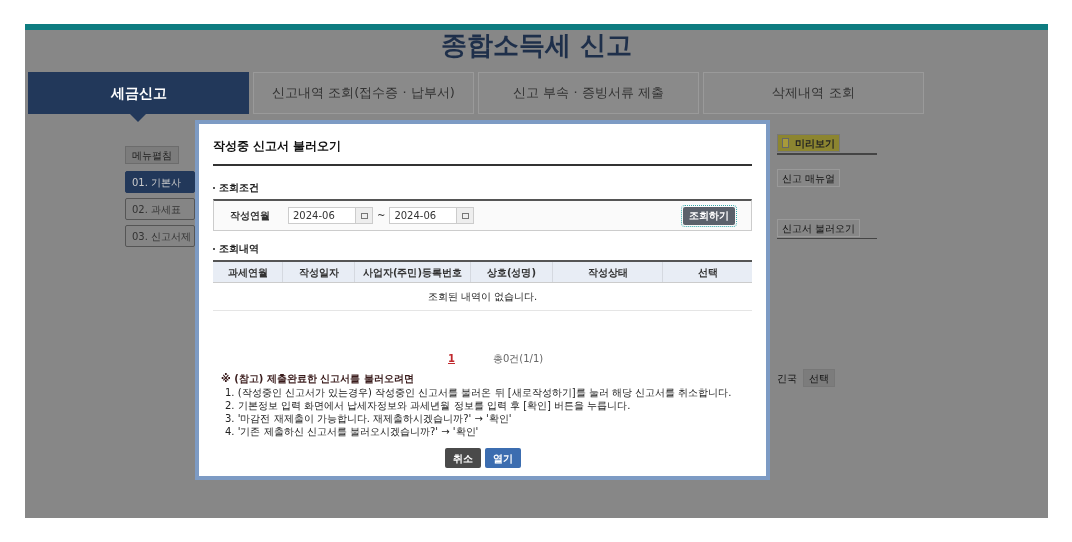 The image size is (1072, 542). I want to click on dialog-title: 작성중 신고서 불러오기, so click(278, 146).